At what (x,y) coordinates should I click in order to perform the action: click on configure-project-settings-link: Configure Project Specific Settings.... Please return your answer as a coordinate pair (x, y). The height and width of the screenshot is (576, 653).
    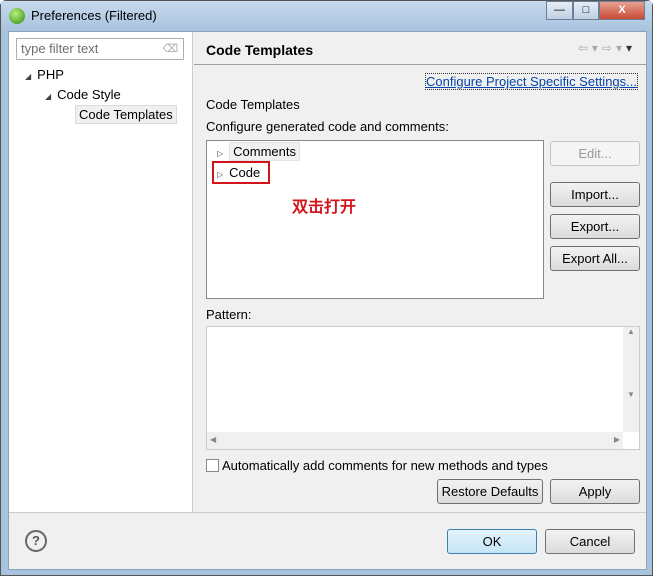
    Looking at the image, I should click on (531, 81).